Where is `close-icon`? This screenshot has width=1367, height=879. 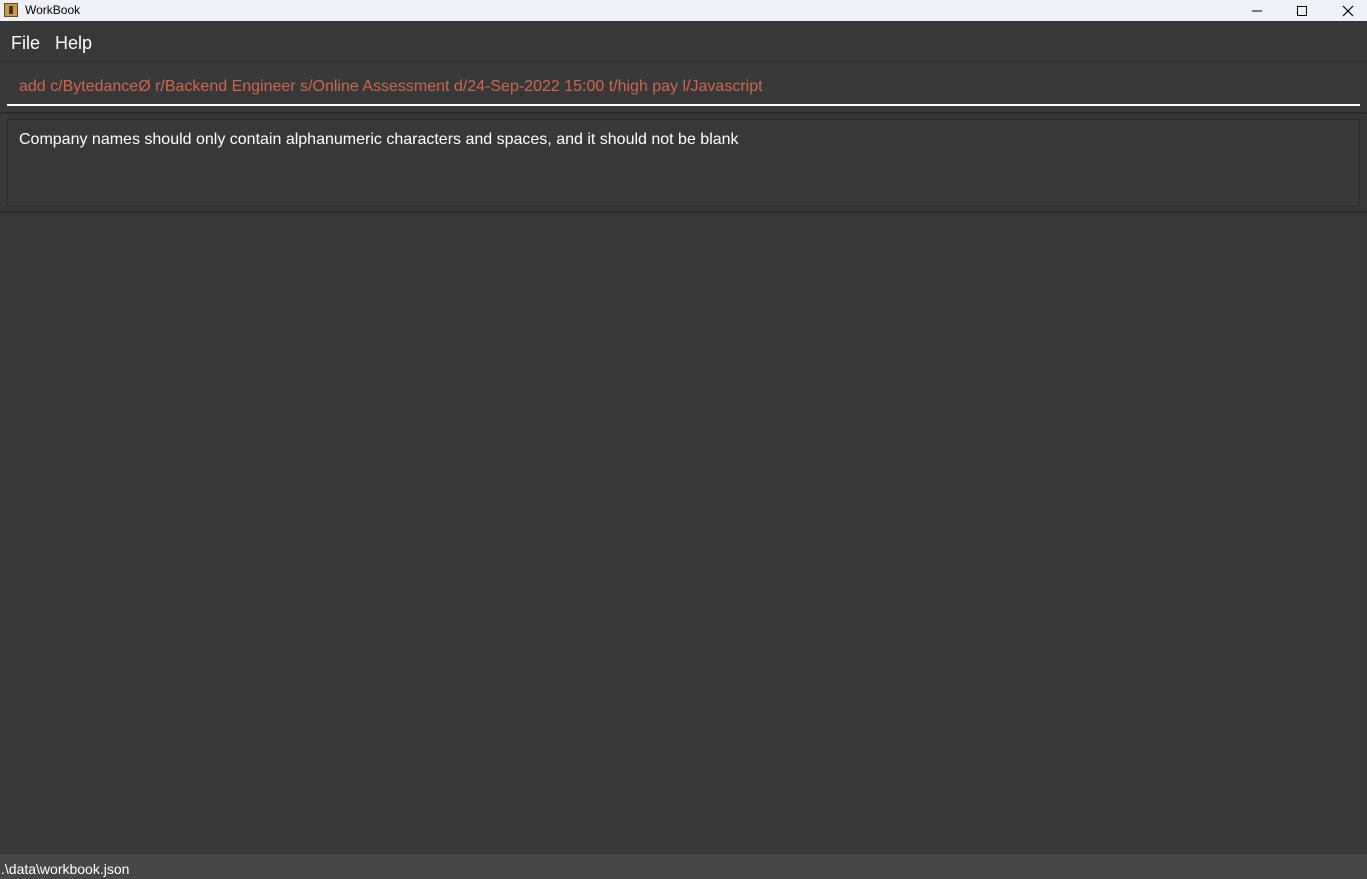
close-icon is located at coordinates (1348, 10).